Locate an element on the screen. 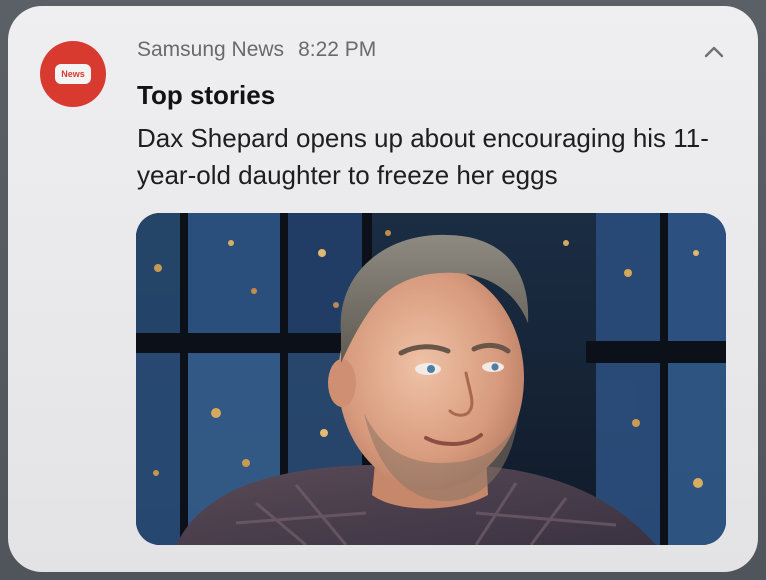 Image resolution: width=766 pixels, height=580 pixels. notification-meta: Samsung News 8:22 PM is located at coordinates (256, 50).